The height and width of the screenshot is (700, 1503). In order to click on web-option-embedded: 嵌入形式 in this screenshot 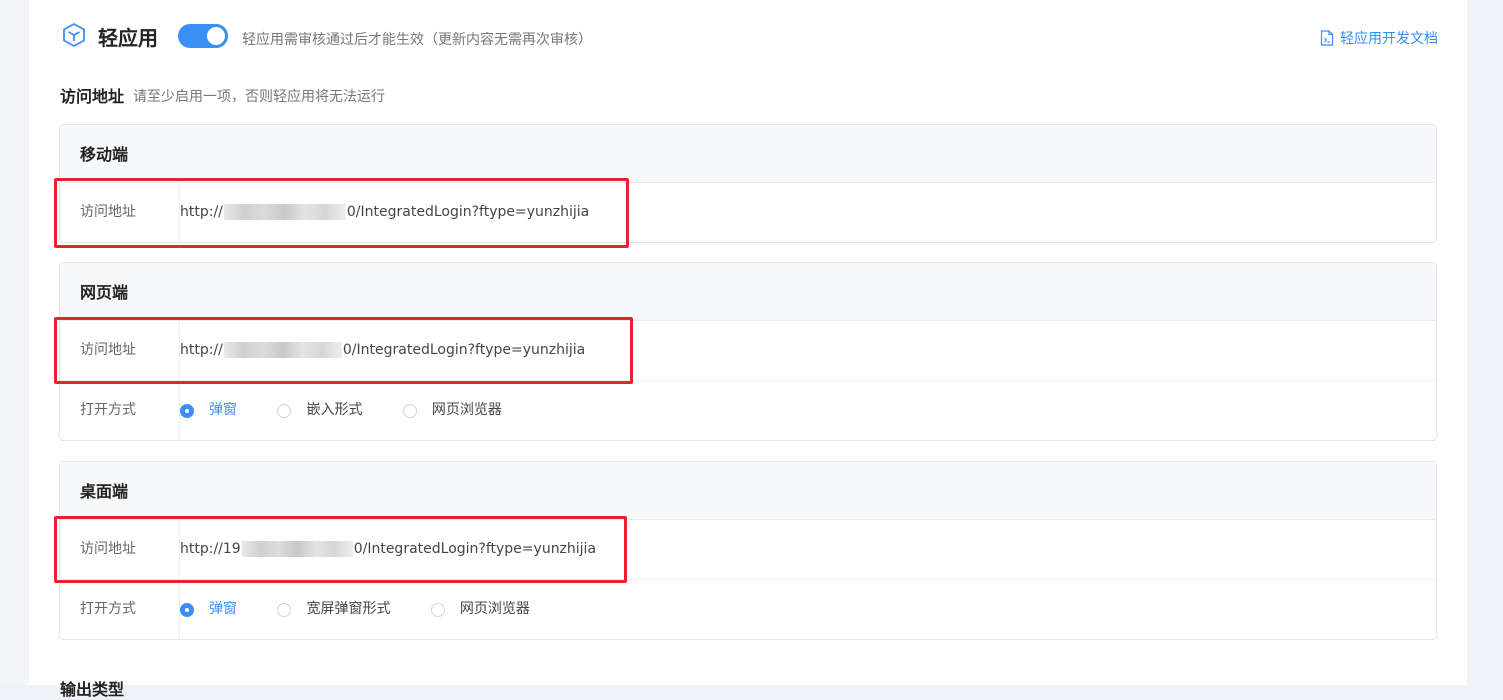, I will do `click(319, 410)`.